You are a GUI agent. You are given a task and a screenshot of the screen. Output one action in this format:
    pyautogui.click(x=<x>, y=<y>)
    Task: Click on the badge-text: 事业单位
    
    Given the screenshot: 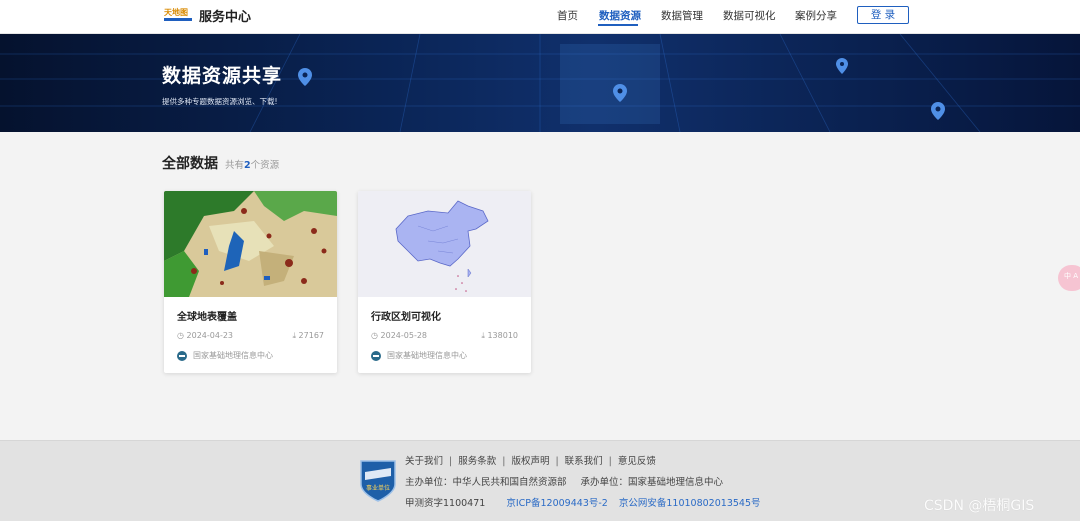 What is the action you would take?
    pyautogui.click(x=378, y=488)
    